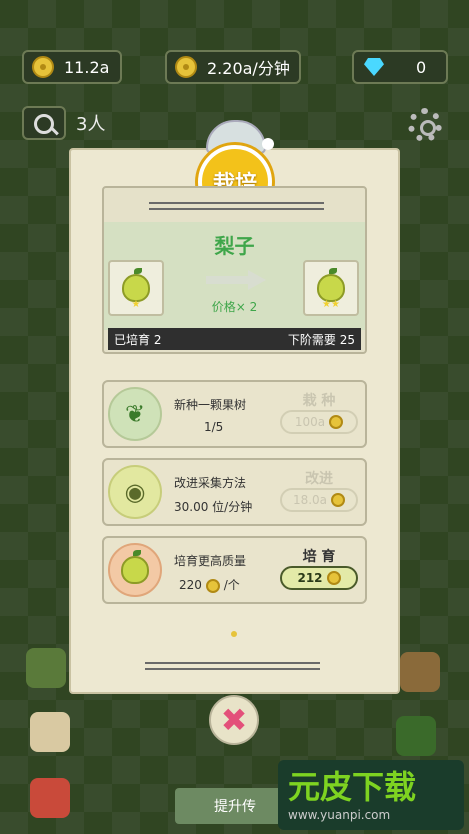 Image resolution: width=469 pixels, height=834 pixels. What do you see at coordinates (234, 246) in the screenshot?
I see `fruit-name: 梨子` at bounding box center [234, 246].